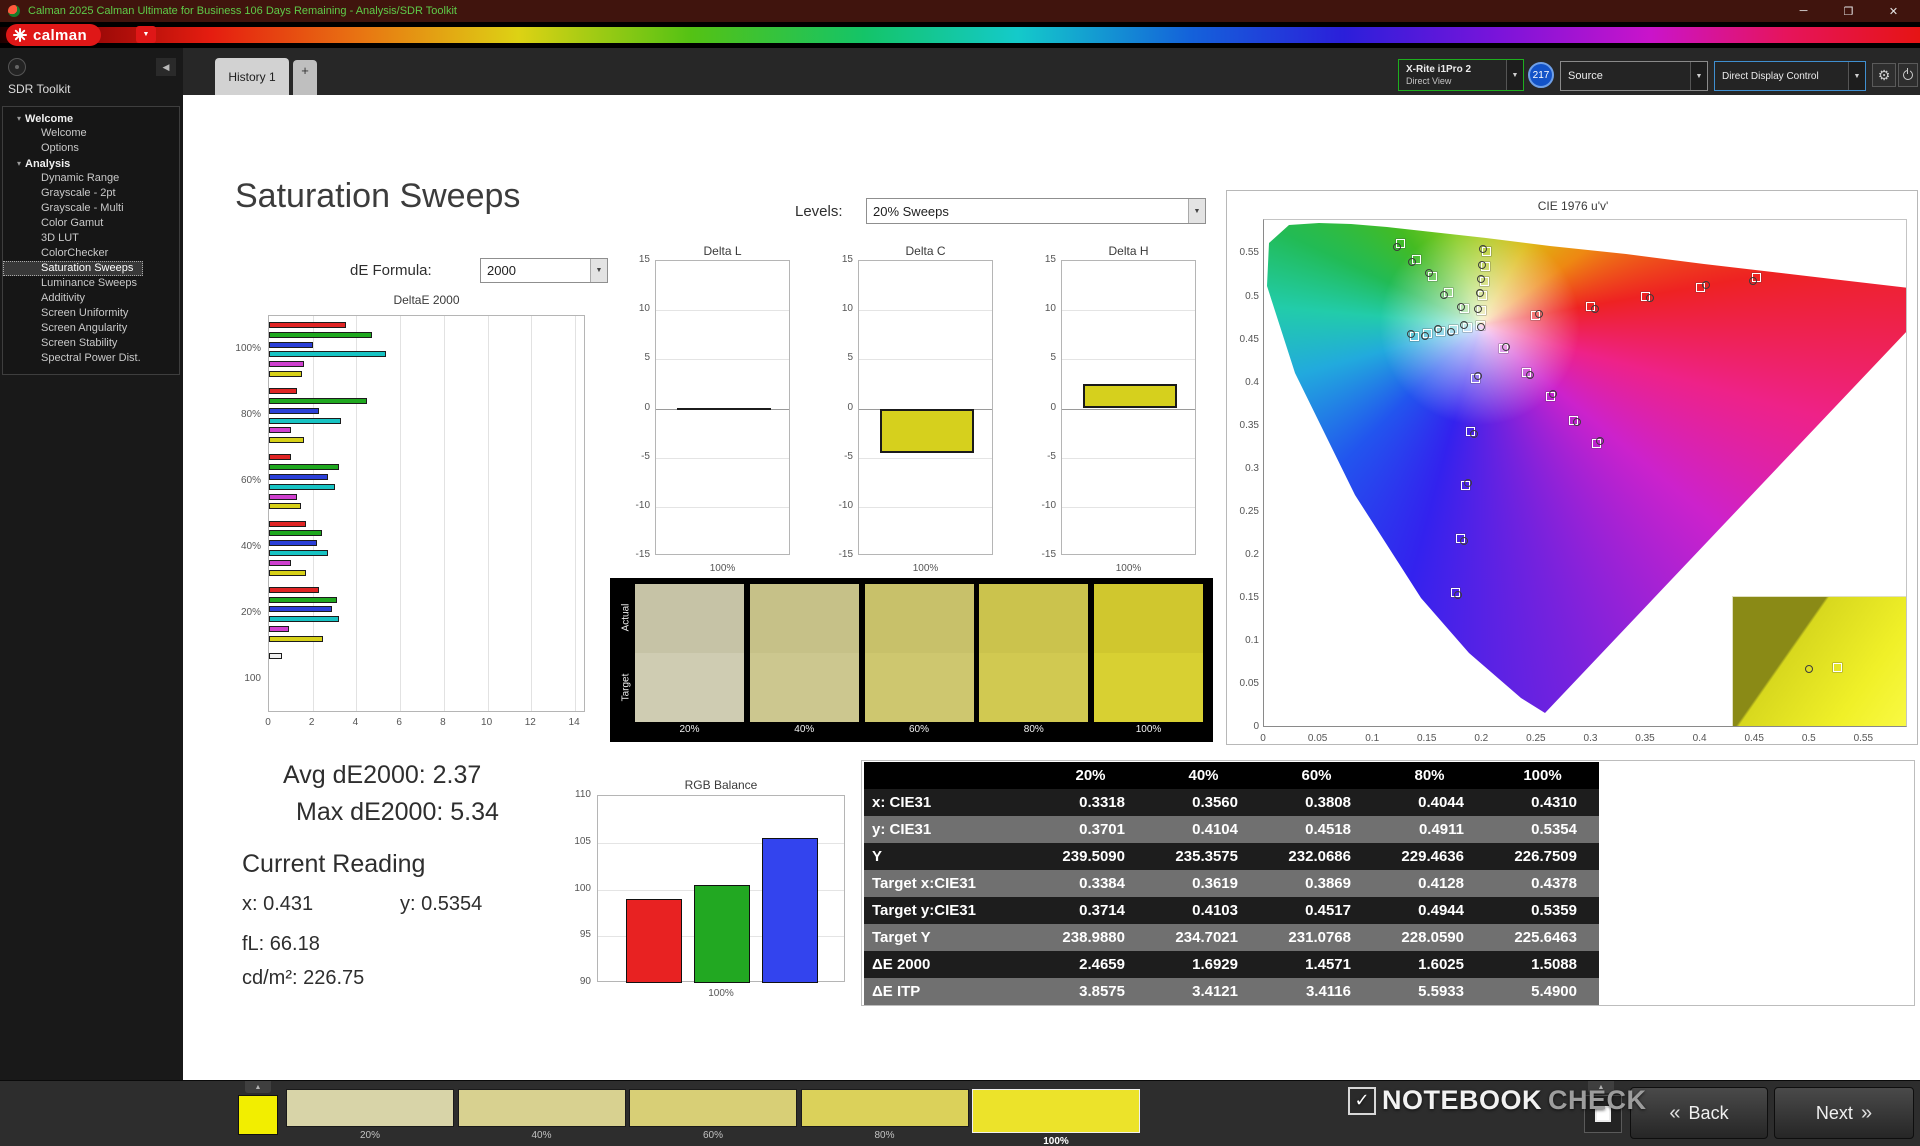 The image size is (1920, 1146). What do you see at coordinates (146, 34) in the screenshot?
I see `logo-menu-dropdown: ▼` at bounding box center [146, 34].